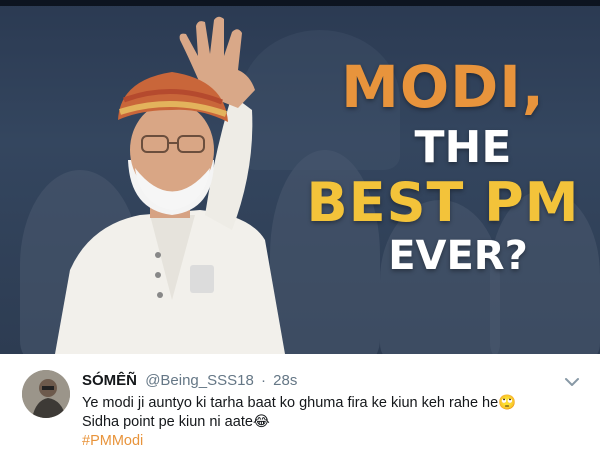 This screenshot has width=600, height=450. Describe the element at coordinates (199, 380) in the screenshot. I see `user-handle: @Being_SSS18` at that location.